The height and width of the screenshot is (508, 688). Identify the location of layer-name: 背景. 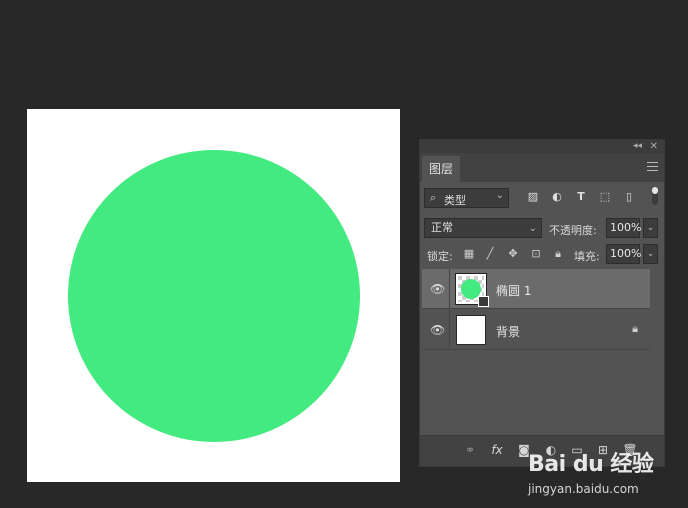
(508, 331).